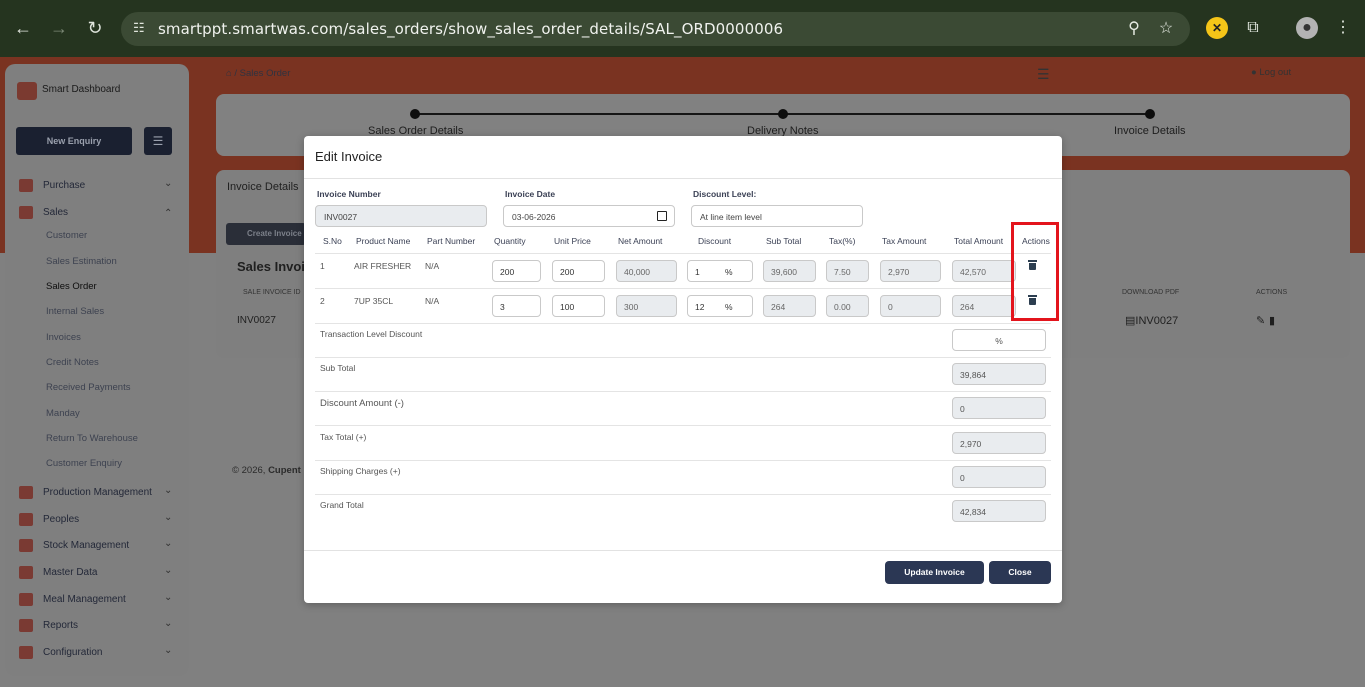 This screenshot has width=1365, height=687. I want to click on transaction-discount-input: %, so click(999, 340).